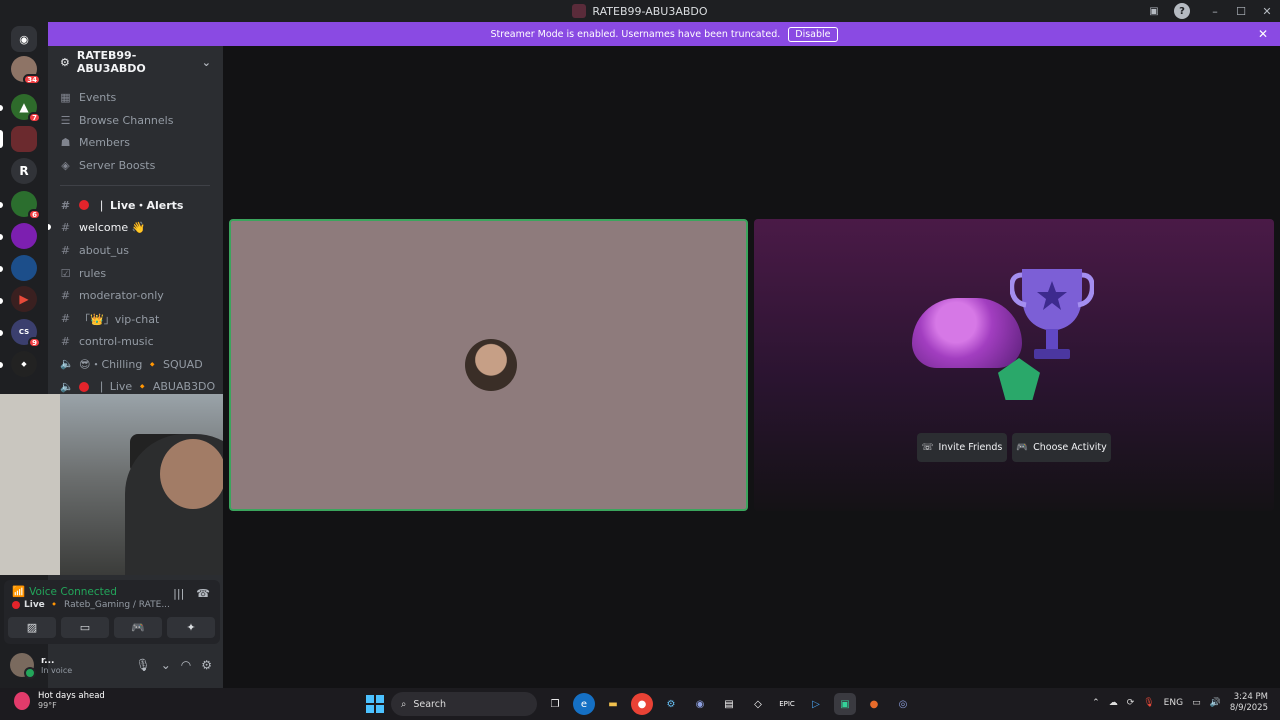  What do you see at coordinates (874, 704) in the screenshot?
I see `ea-icon: ●` at bounding box center [874, 704].